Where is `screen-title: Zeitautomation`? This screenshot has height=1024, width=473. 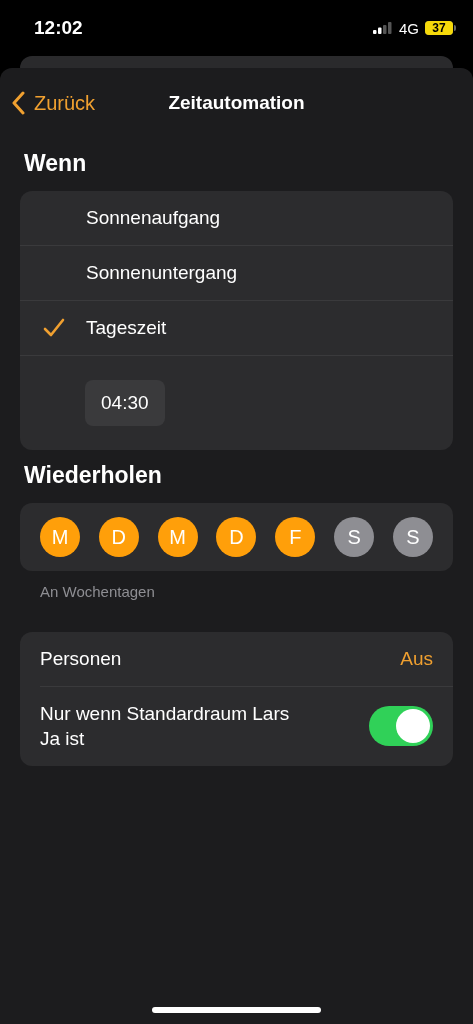
screen-title: Zeitautomation is located at coordinates (236, 103).